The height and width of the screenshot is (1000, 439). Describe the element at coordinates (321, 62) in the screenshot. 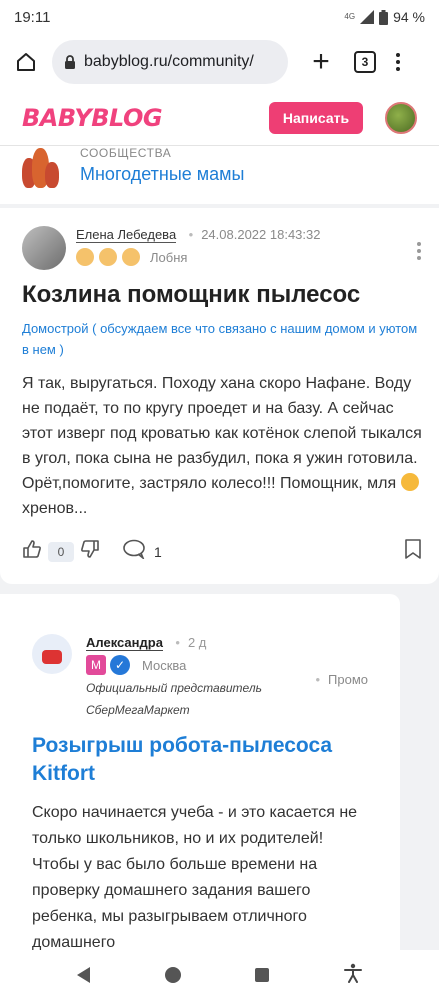

I see `plus-icon: +` at that location.